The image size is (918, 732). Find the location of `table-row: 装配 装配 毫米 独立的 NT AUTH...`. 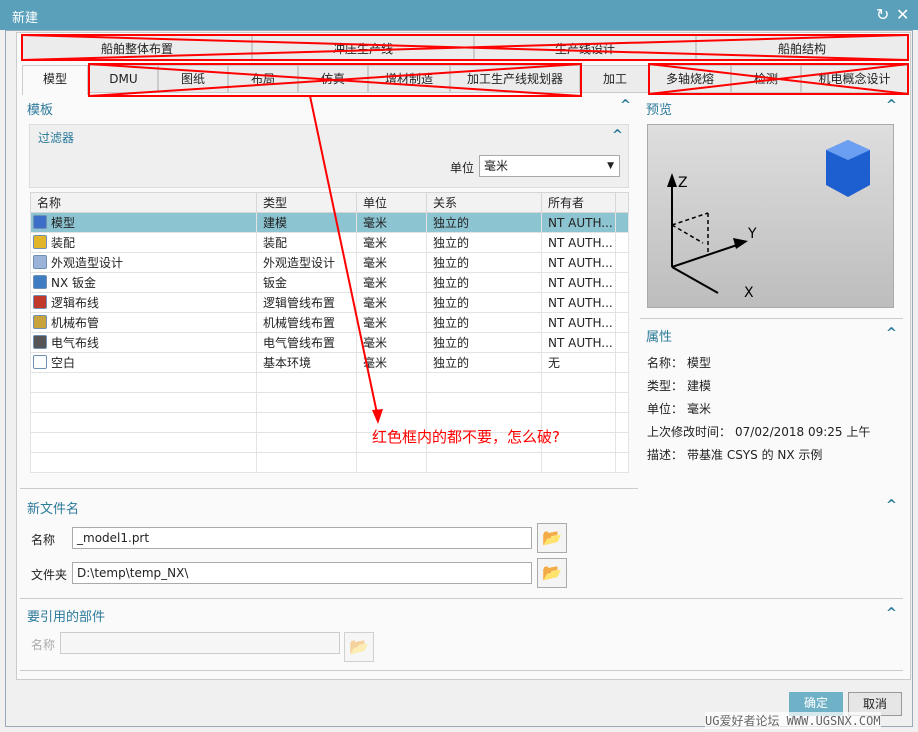

table-row: 装配 装配 毫米 独立的 NT AUTH... is located at coordinates (329, 242).